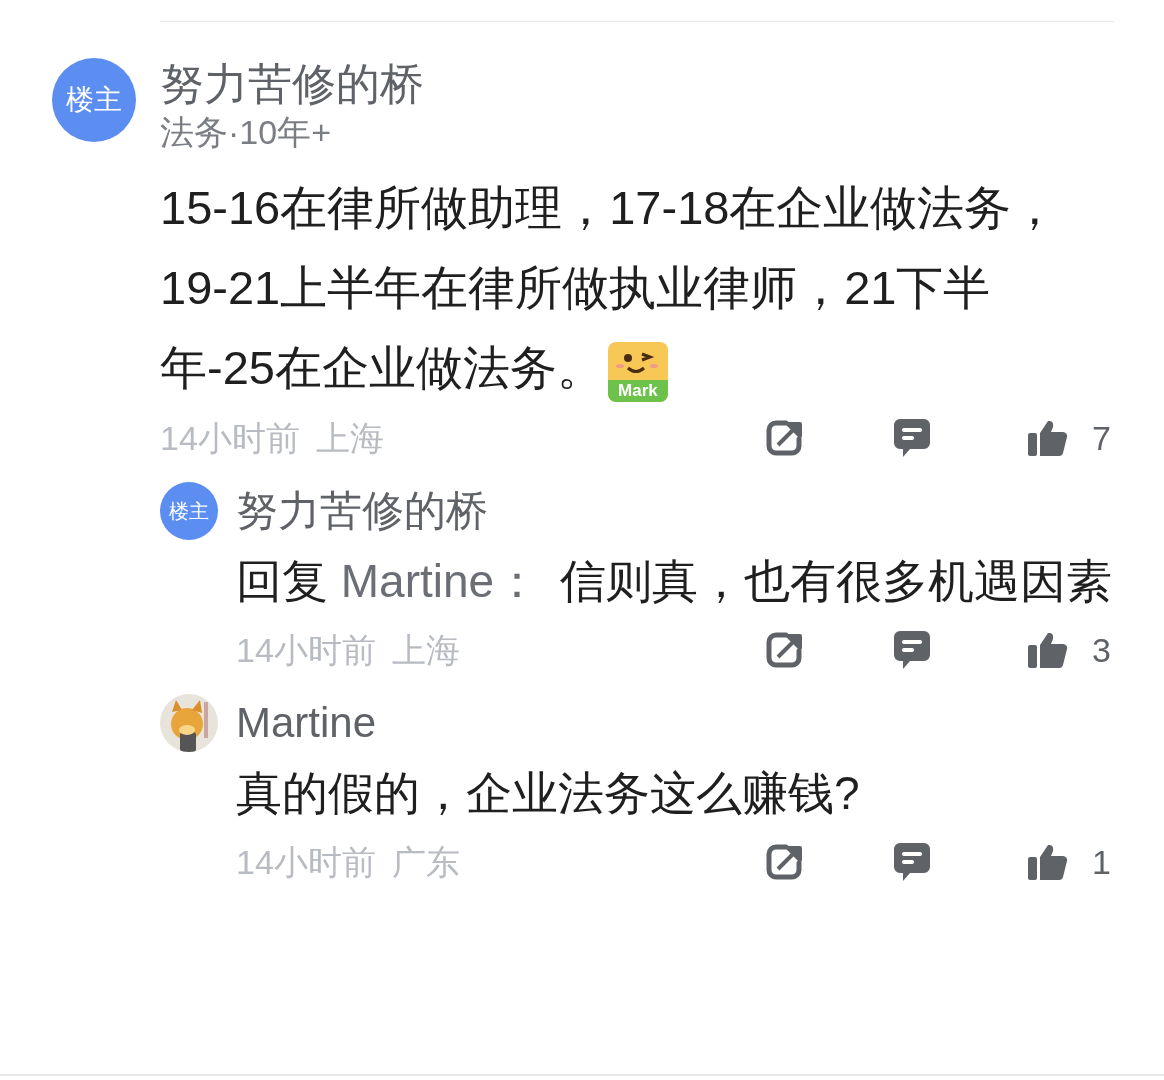  Describe the element at coordinates (1101, 438) in the screenshot. I see `like-count: 7` at that location.